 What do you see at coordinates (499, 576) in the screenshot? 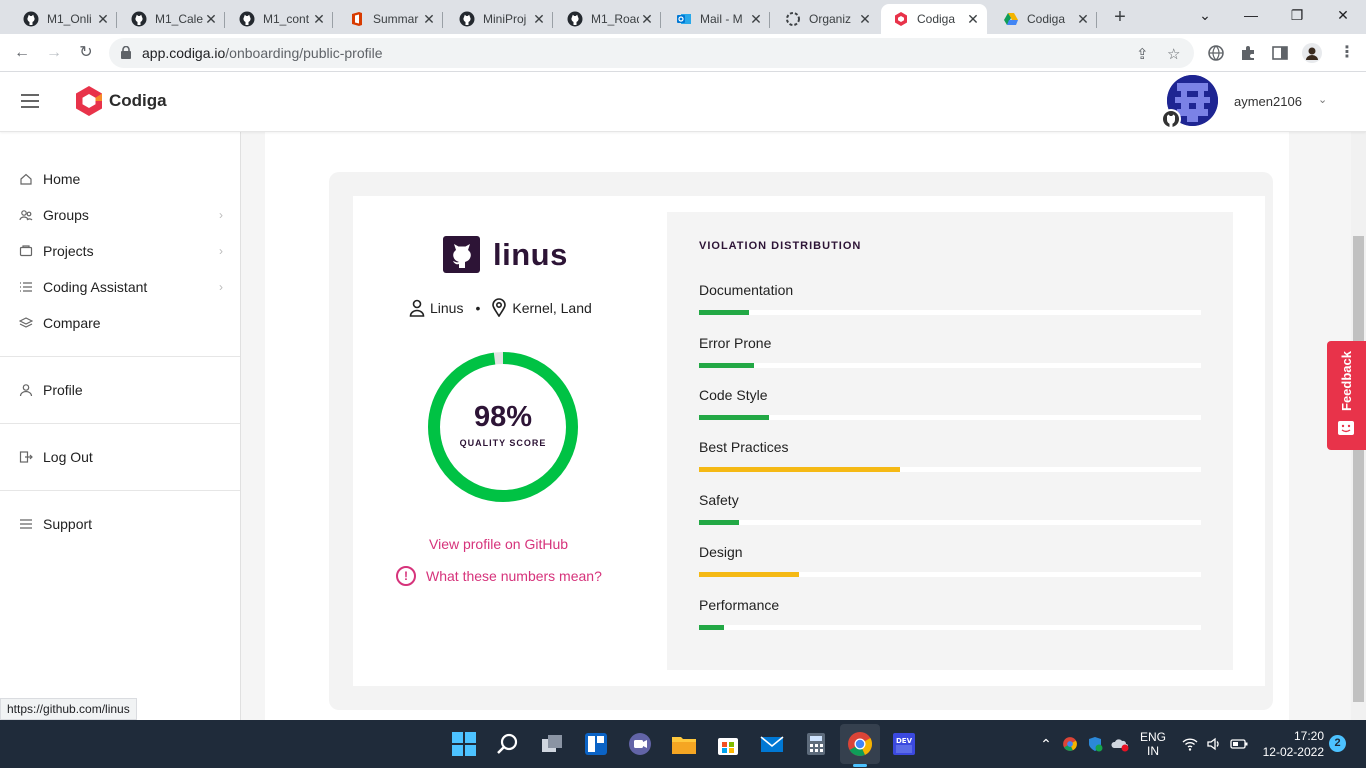
I see `numbers-help-link: ! What these numbers mean?` at bounding box center [499, 576].